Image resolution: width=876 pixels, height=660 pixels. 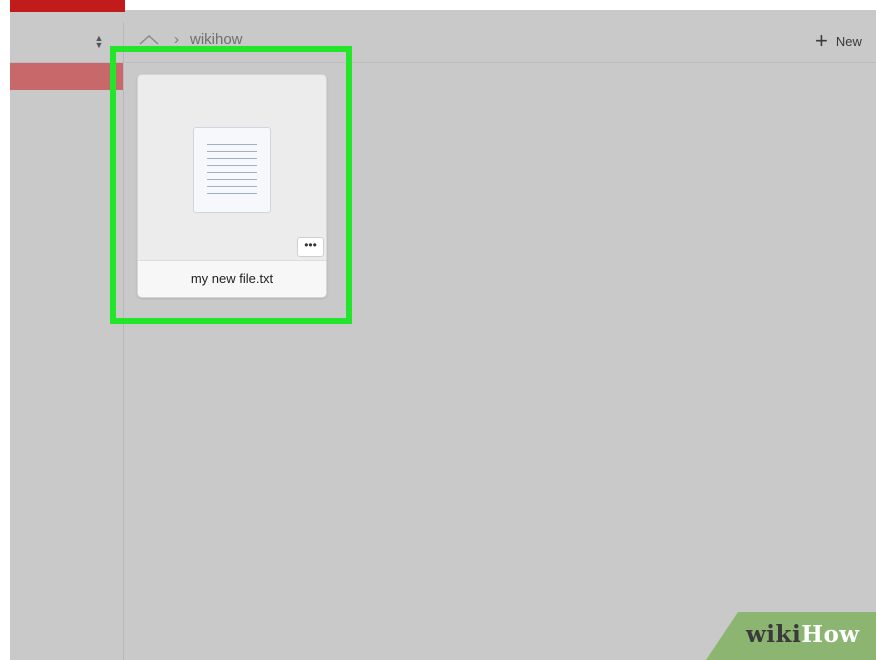 I want to click on file-options-button: •••, so click(x=310, y=247).